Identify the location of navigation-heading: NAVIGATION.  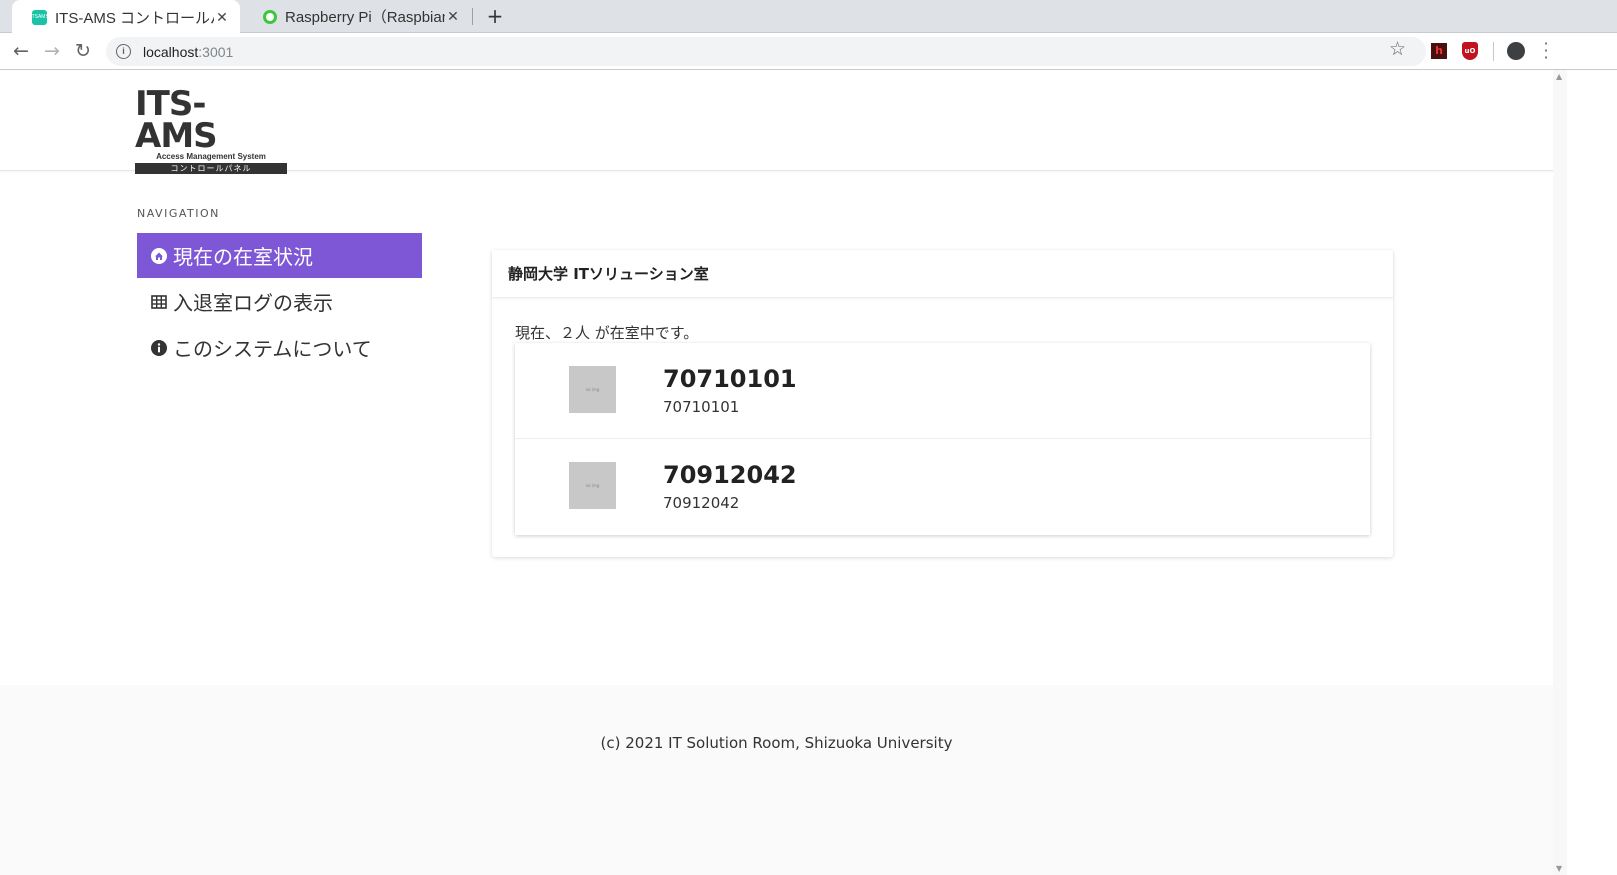
(178, 213).